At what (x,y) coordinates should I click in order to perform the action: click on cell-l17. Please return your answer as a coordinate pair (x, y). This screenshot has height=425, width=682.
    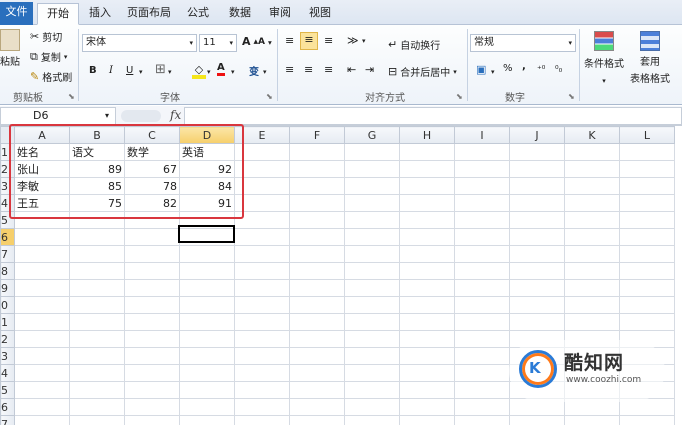
    Looking at the image, I should click on (647, 420).